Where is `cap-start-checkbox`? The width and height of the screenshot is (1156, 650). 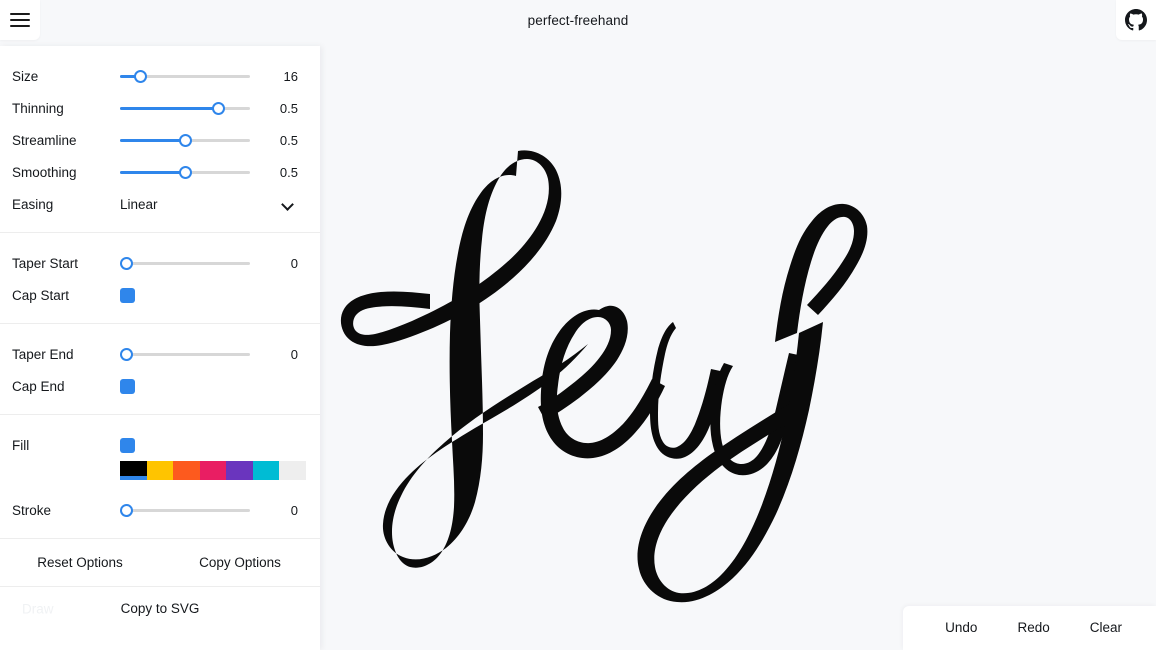 cap-start-checkbox is located at coordinates (127, 295).